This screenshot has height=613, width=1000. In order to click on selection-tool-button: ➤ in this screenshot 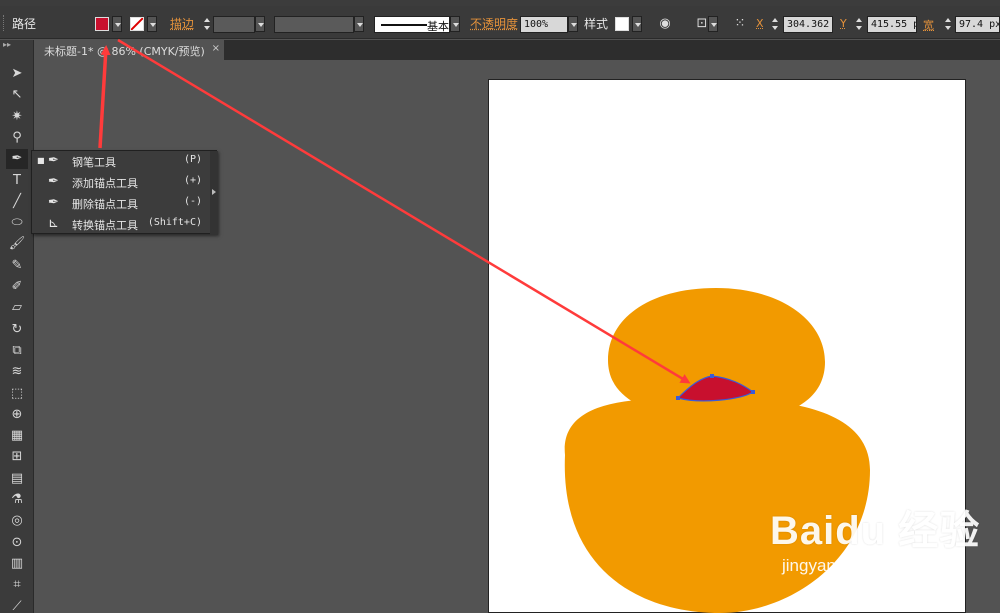, I will do `click(17, 74)`.